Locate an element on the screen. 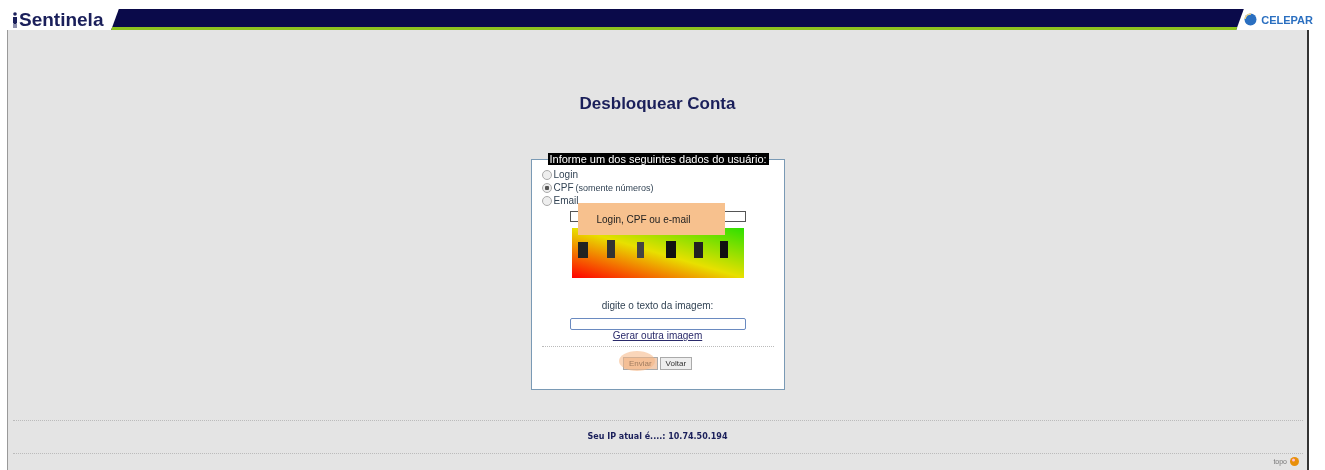 This screenshot has height=470, width=1325. highlight-mark is located at coordinates (636, 361).